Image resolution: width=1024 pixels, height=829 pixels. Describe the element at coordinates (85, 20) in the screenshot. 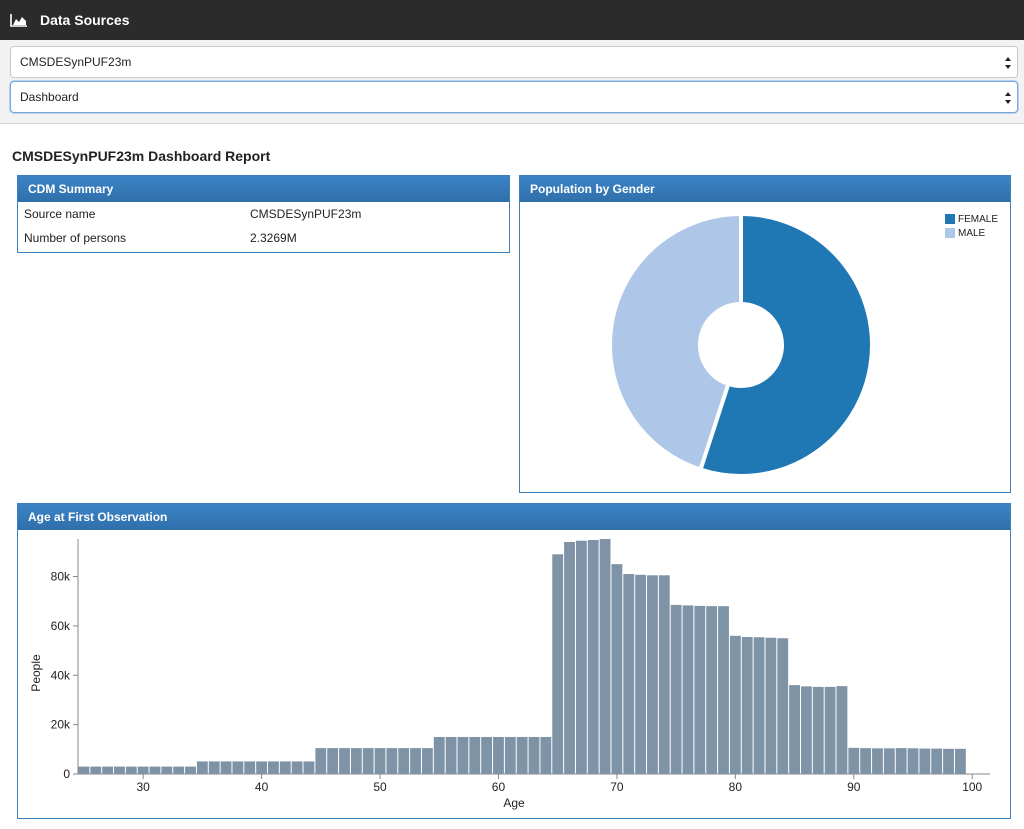

I see `app-title: Data Sources` at that location.